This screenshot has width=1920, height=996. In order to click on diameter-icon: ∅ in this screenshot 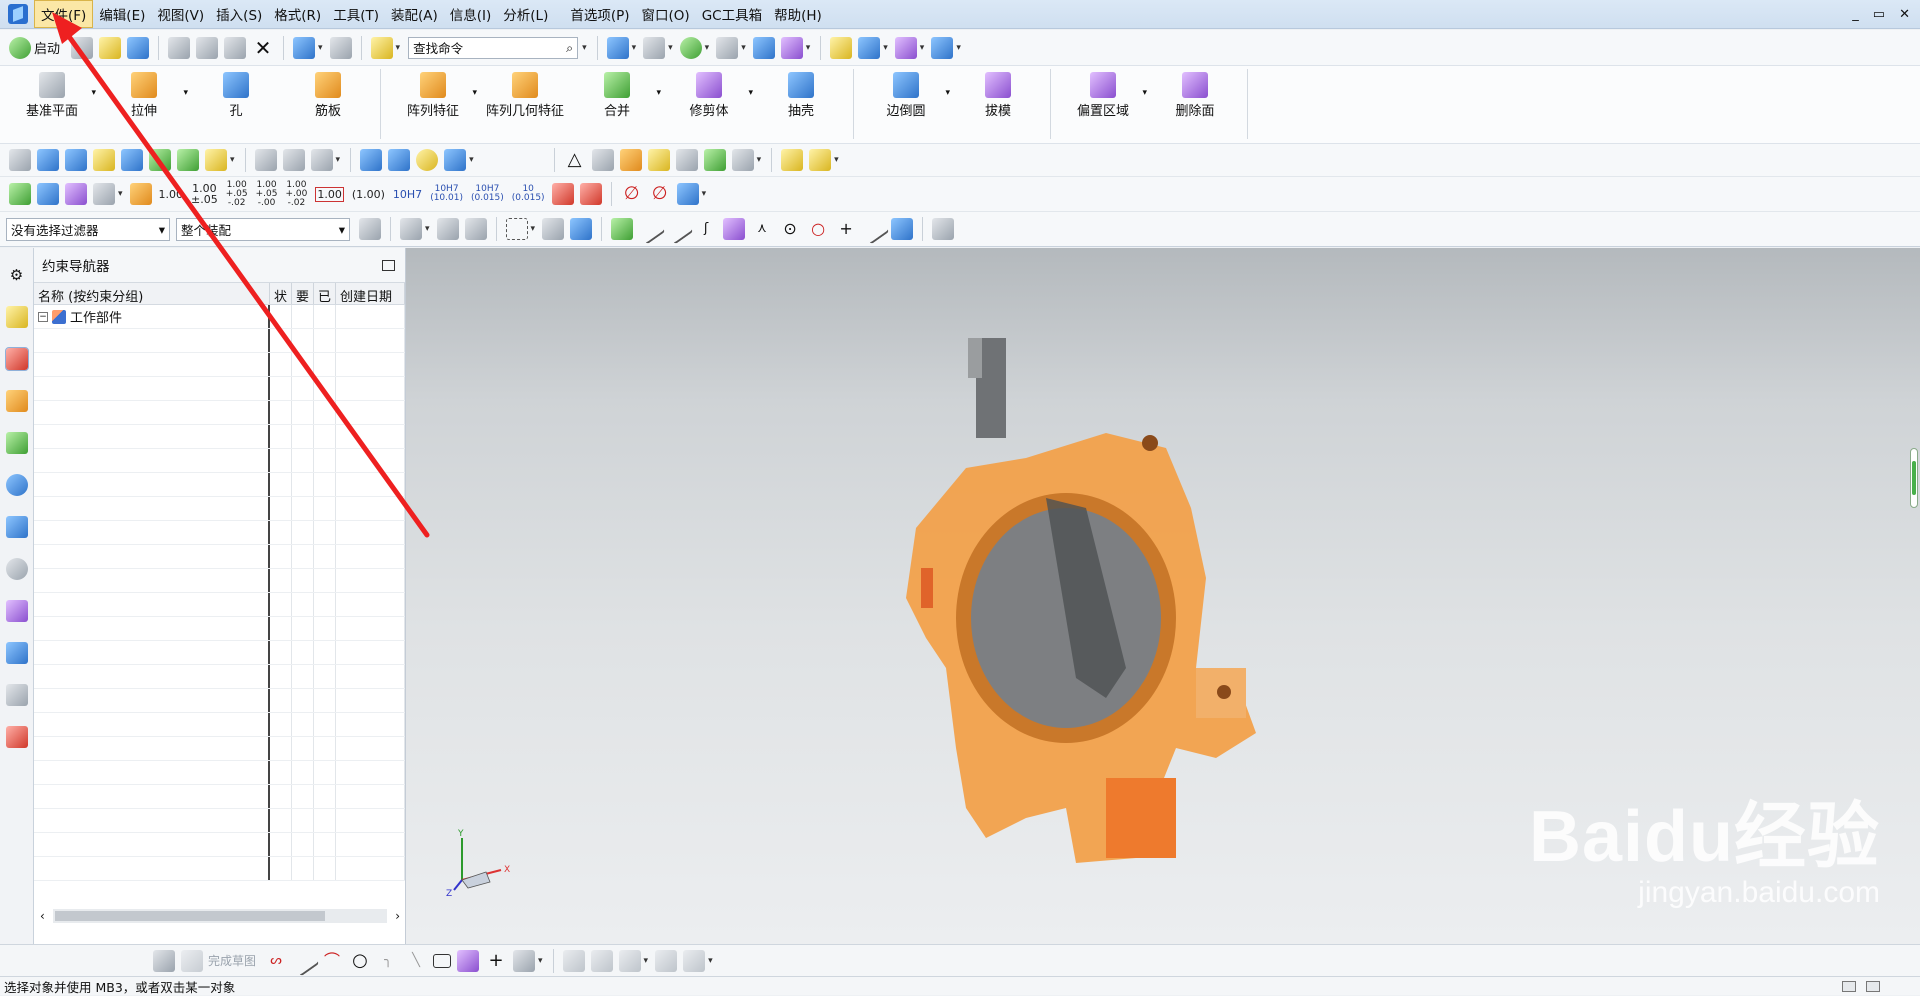, I will do `click(632, 194)`.